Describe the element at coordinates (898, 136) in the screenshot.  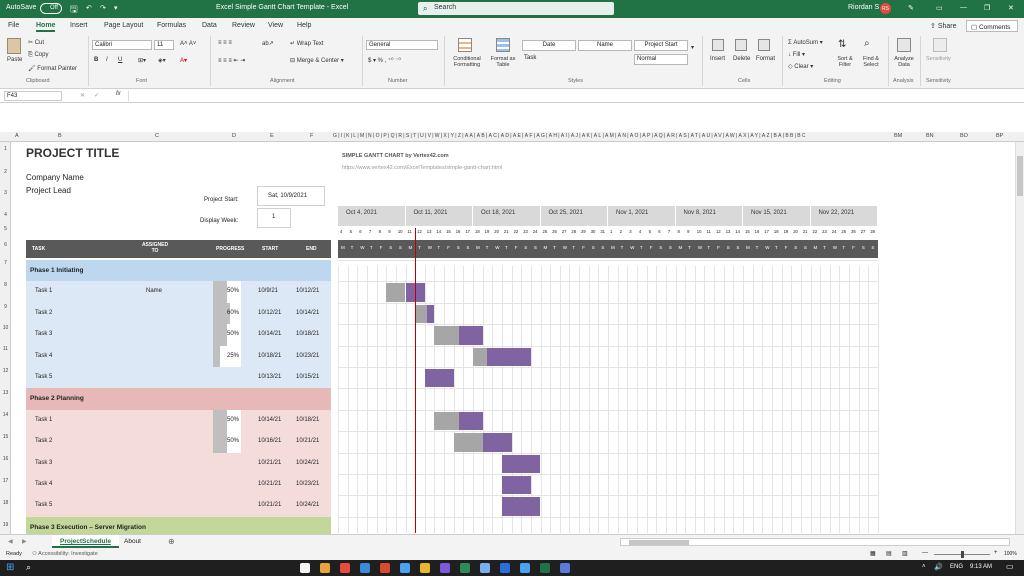
I see `col-bm: BM` at that location.